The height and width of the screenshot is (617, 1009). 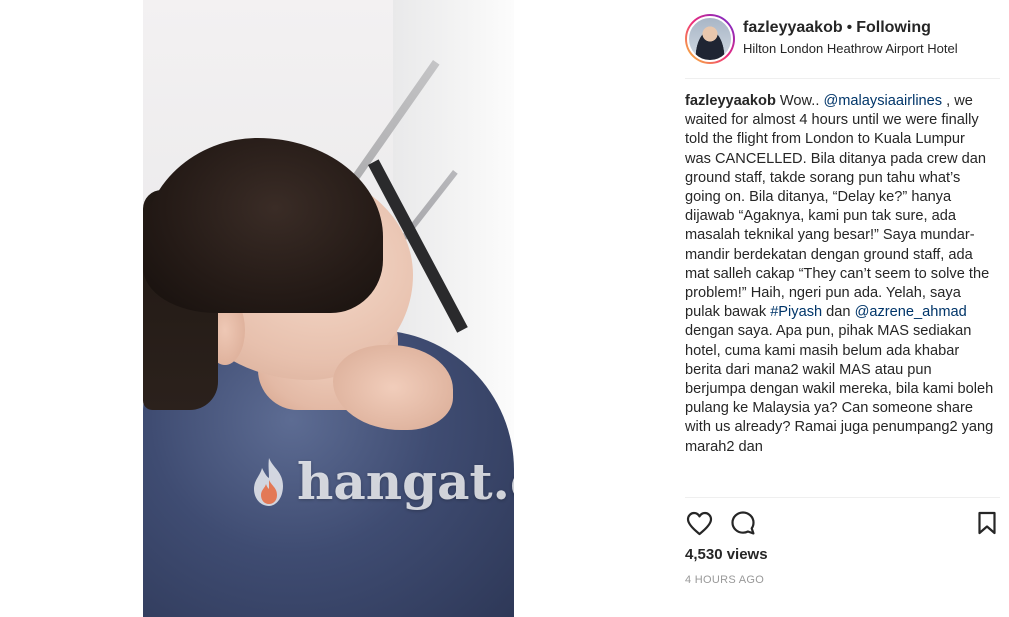 I want to click on hair, so click(x=263, y=225).